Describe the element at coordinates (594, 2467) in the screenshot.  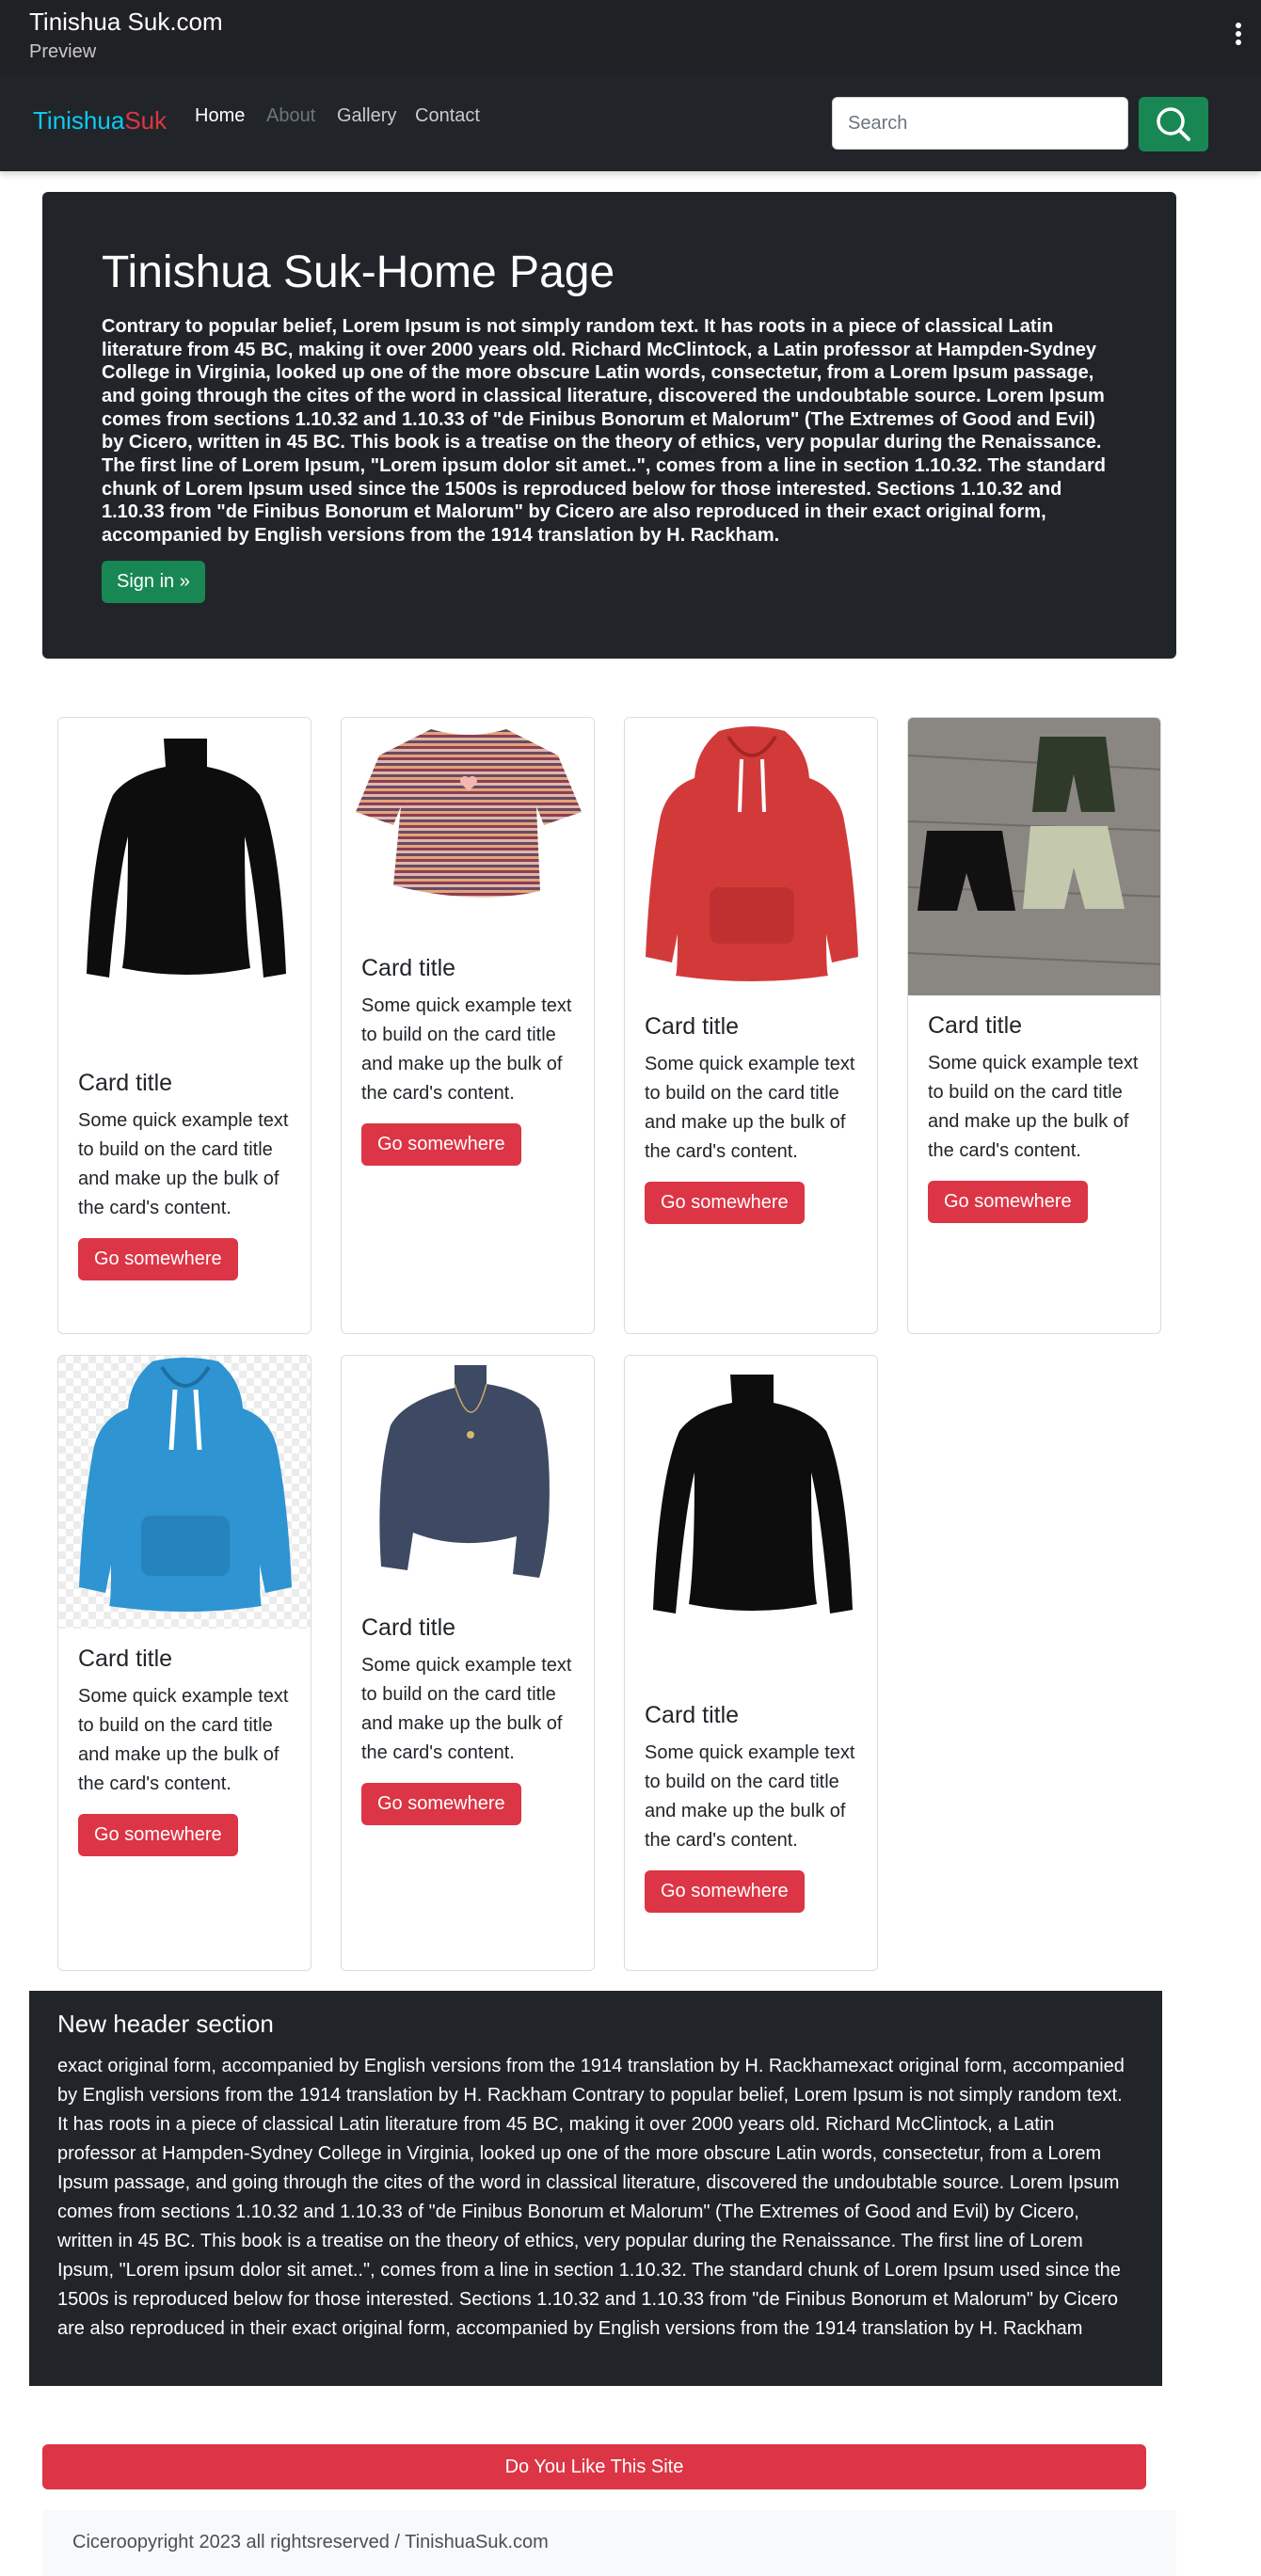
I see `like-site-button: Do You Like This Site` at that location.